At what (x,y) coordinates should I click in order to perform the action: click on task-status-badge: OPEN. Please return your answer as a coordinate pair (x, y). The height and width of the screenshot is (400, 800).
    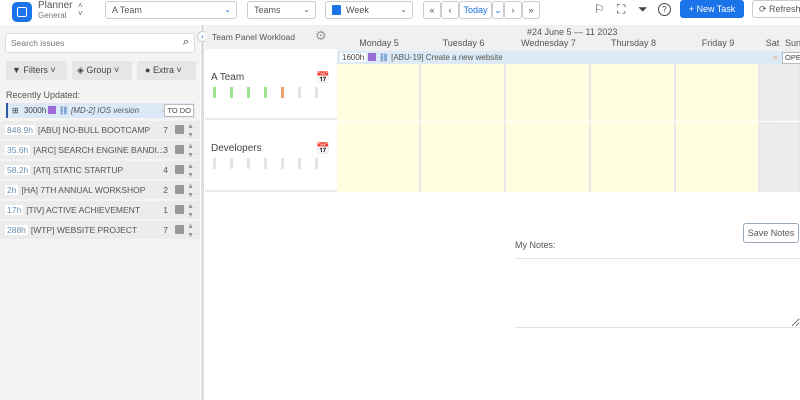
    Looking at the image, I should click on (791, 58).